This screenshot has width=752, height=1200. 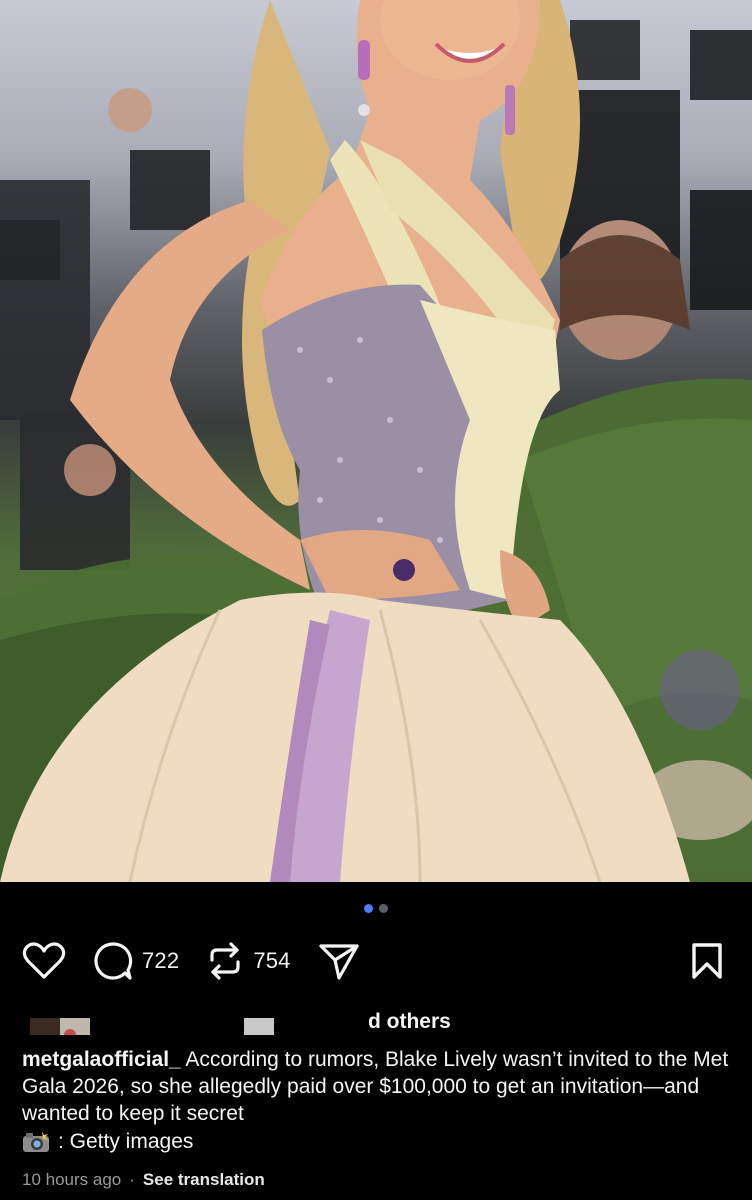 What do you see at coordinates (113, 961) in the screenshot?
I see `comment-bubble-icon` at bounding box center [113, 961].